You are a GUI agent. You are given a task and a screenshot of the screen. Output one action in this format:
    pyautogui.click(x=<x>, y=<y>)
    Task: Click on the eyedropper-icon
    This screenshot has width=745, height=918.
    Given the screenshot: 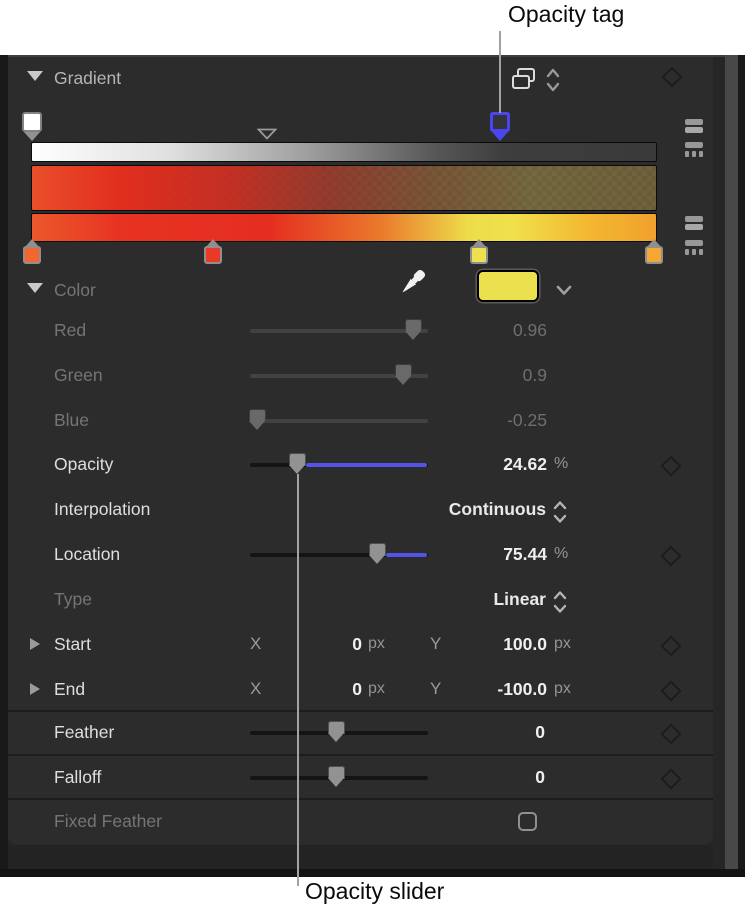 What is the action you would take?
    pyautogui.click(x=412, y=287)
    